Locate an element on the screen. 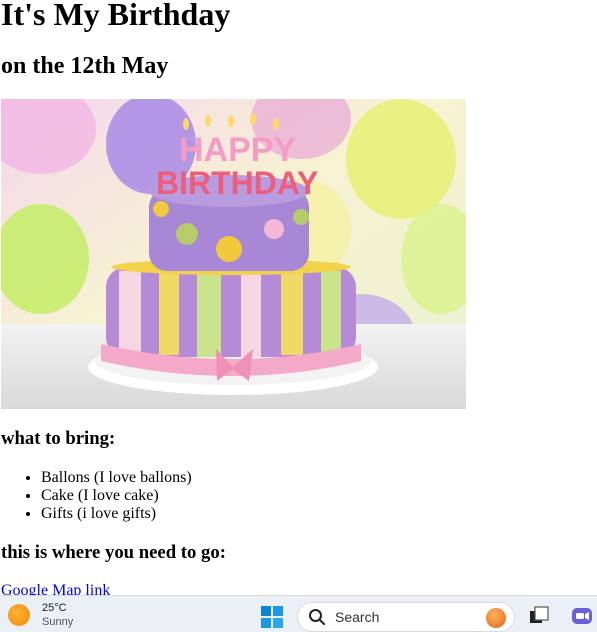 The width and height of the screenshot is (597, 632). windows-taskbar: 25°C Sunny Search is located at coordinates (298, 613).